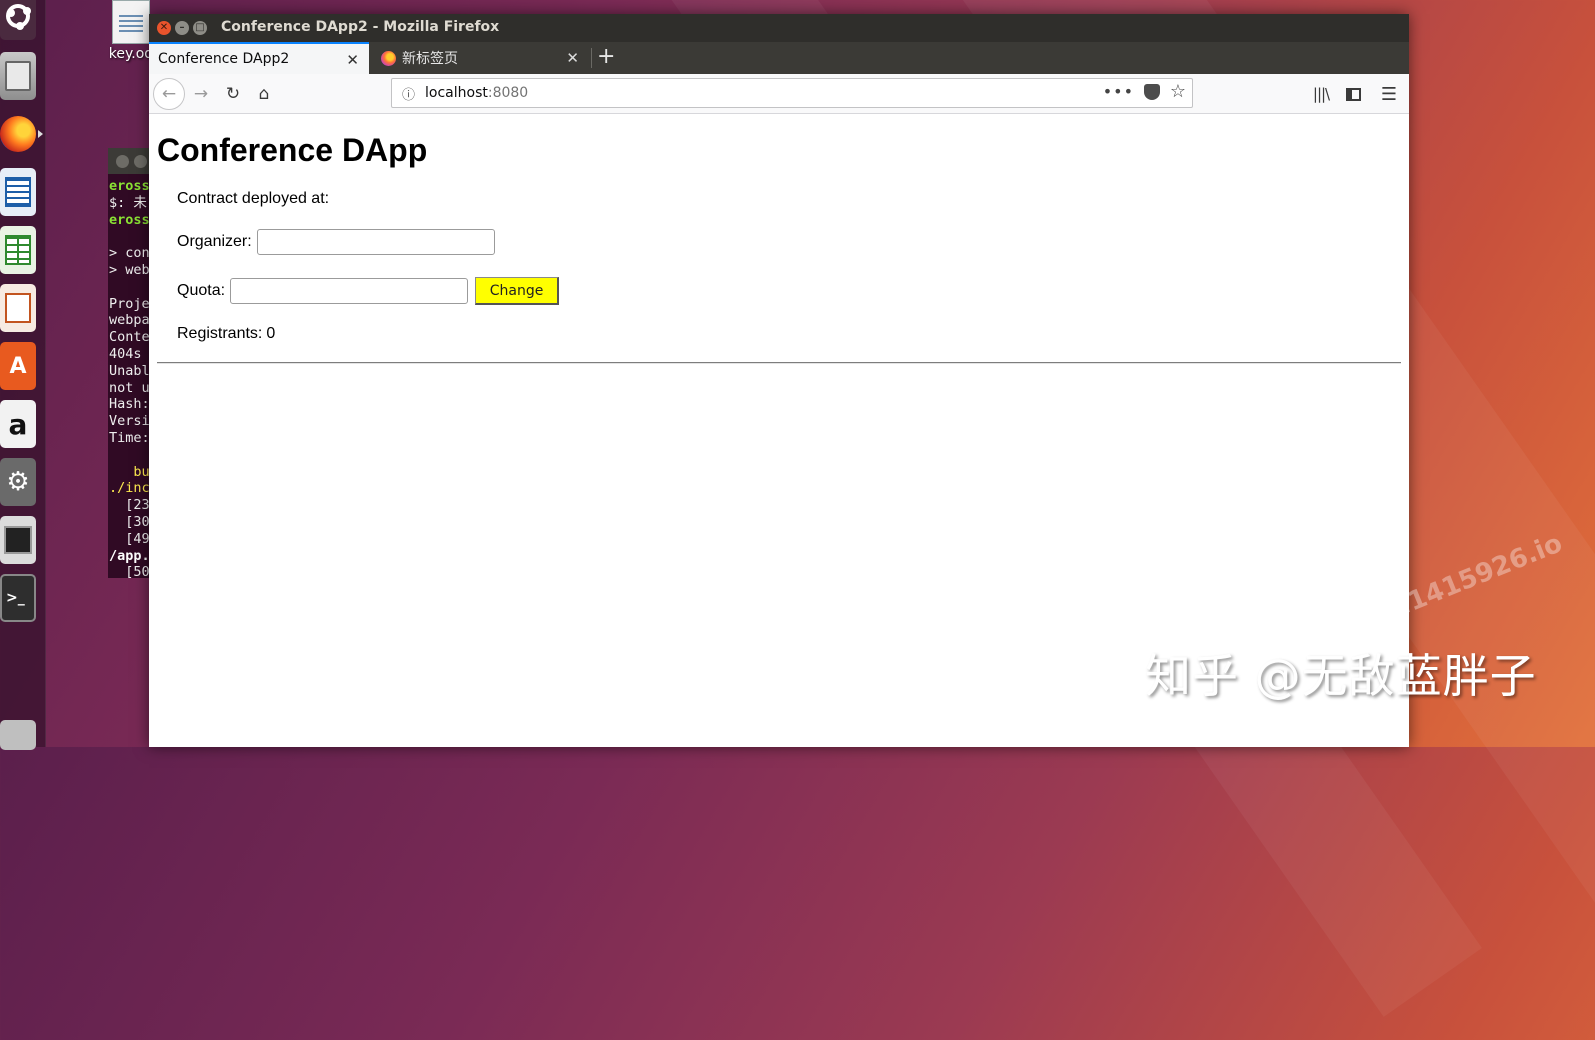 Image resolution: width=1595 pixels, height=1040 pixels. Describe the element at coordinates (182, 28) in the screenshot. I see `minimize-icon: –` at that location.